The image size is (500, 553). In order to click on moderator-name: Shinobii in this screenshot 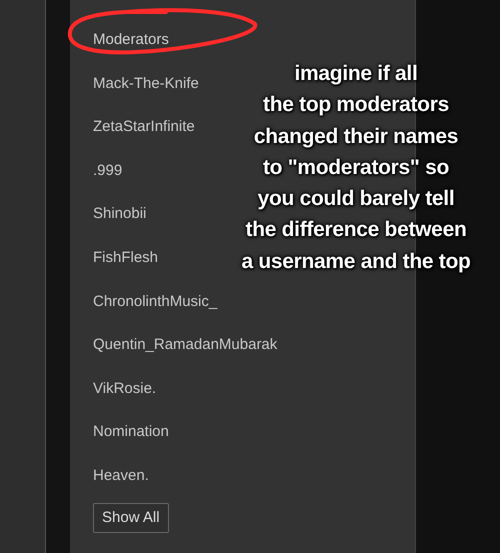, I will do `click(119, 214)`.